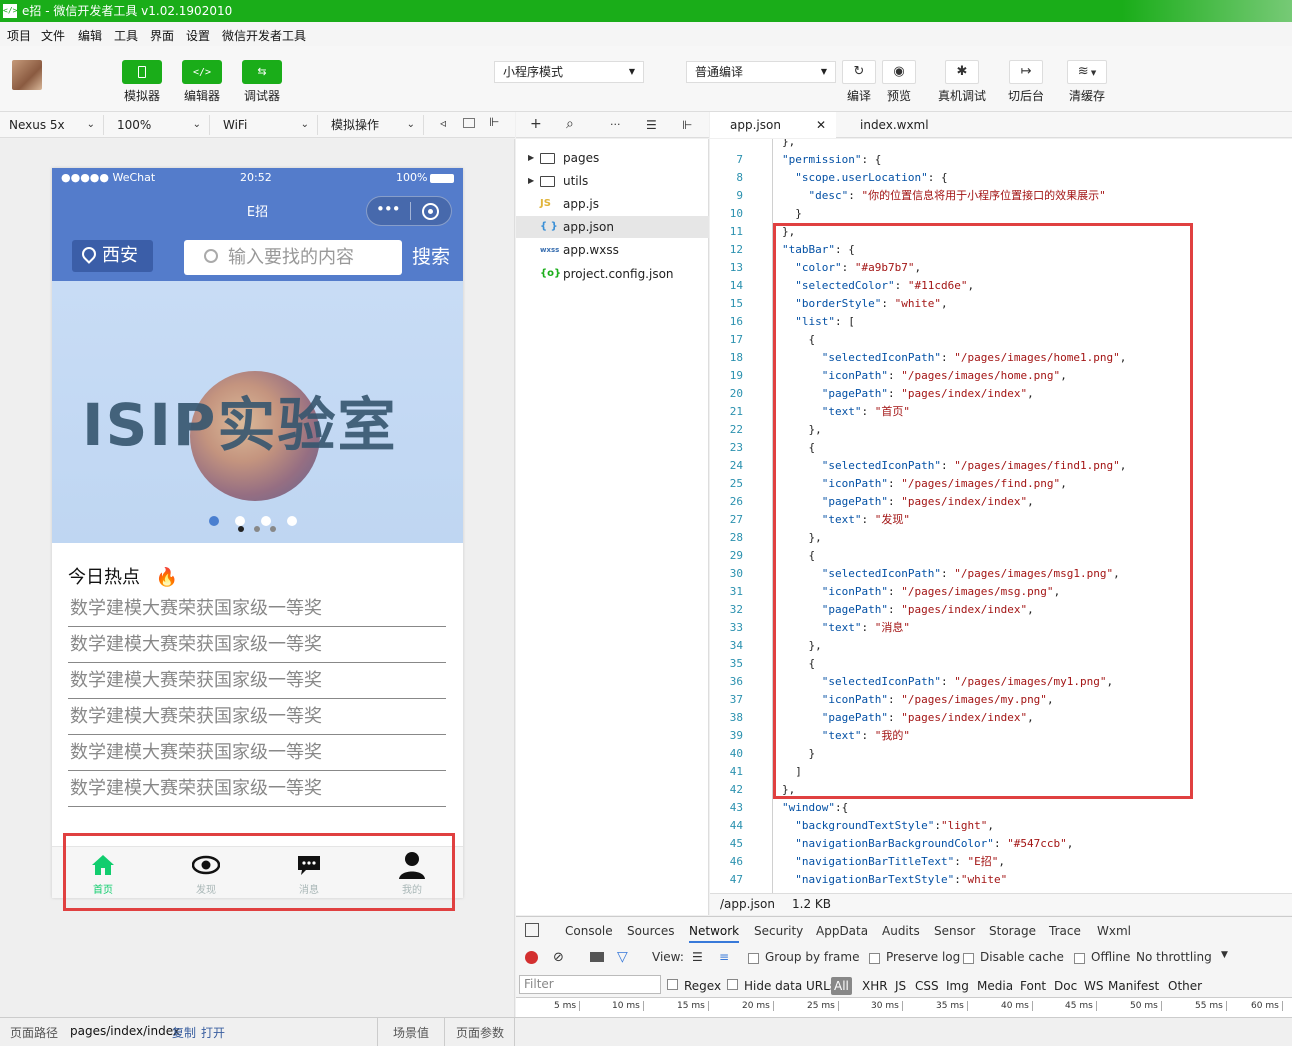 This screenshot has height=1046, width=1292. I want to click on menu-item-interface: 界面, so click(162, 35).